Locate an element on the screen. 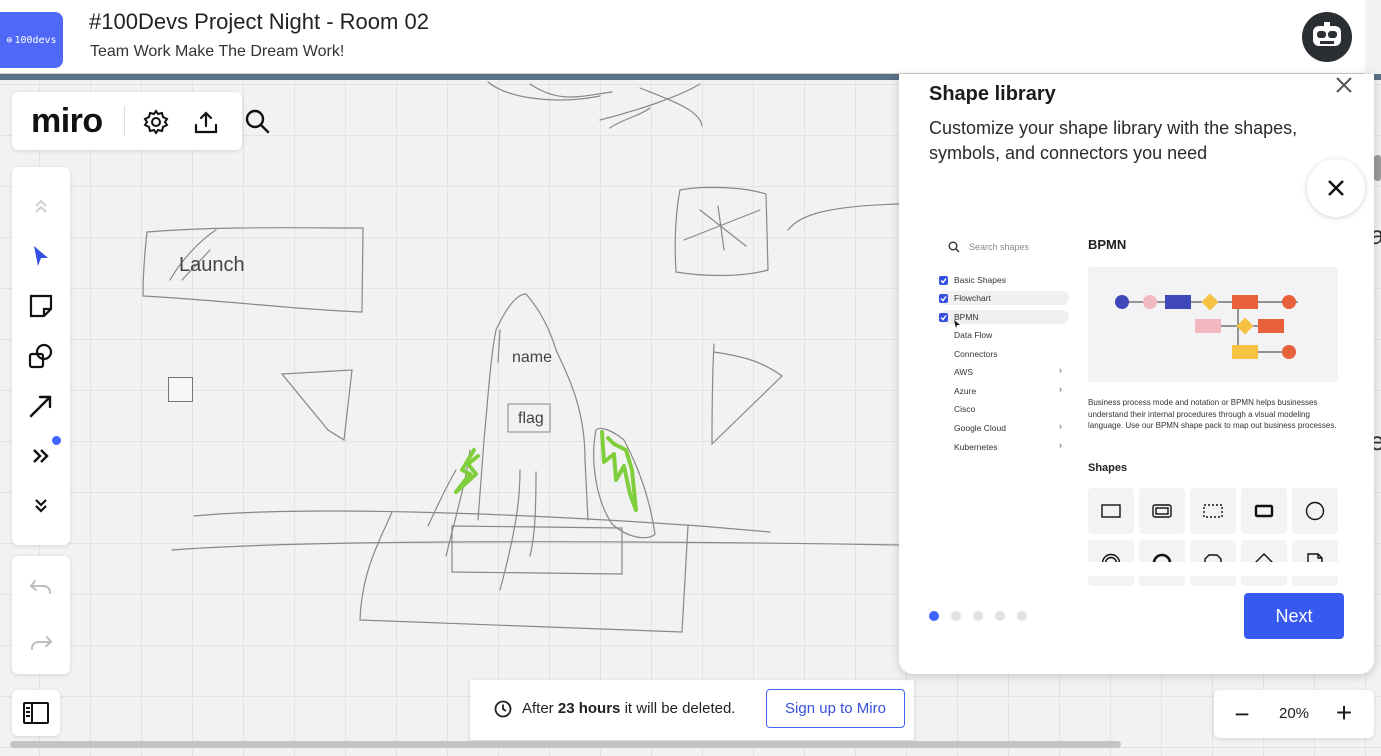  shapes-icon is located at coordinates (41, 356).